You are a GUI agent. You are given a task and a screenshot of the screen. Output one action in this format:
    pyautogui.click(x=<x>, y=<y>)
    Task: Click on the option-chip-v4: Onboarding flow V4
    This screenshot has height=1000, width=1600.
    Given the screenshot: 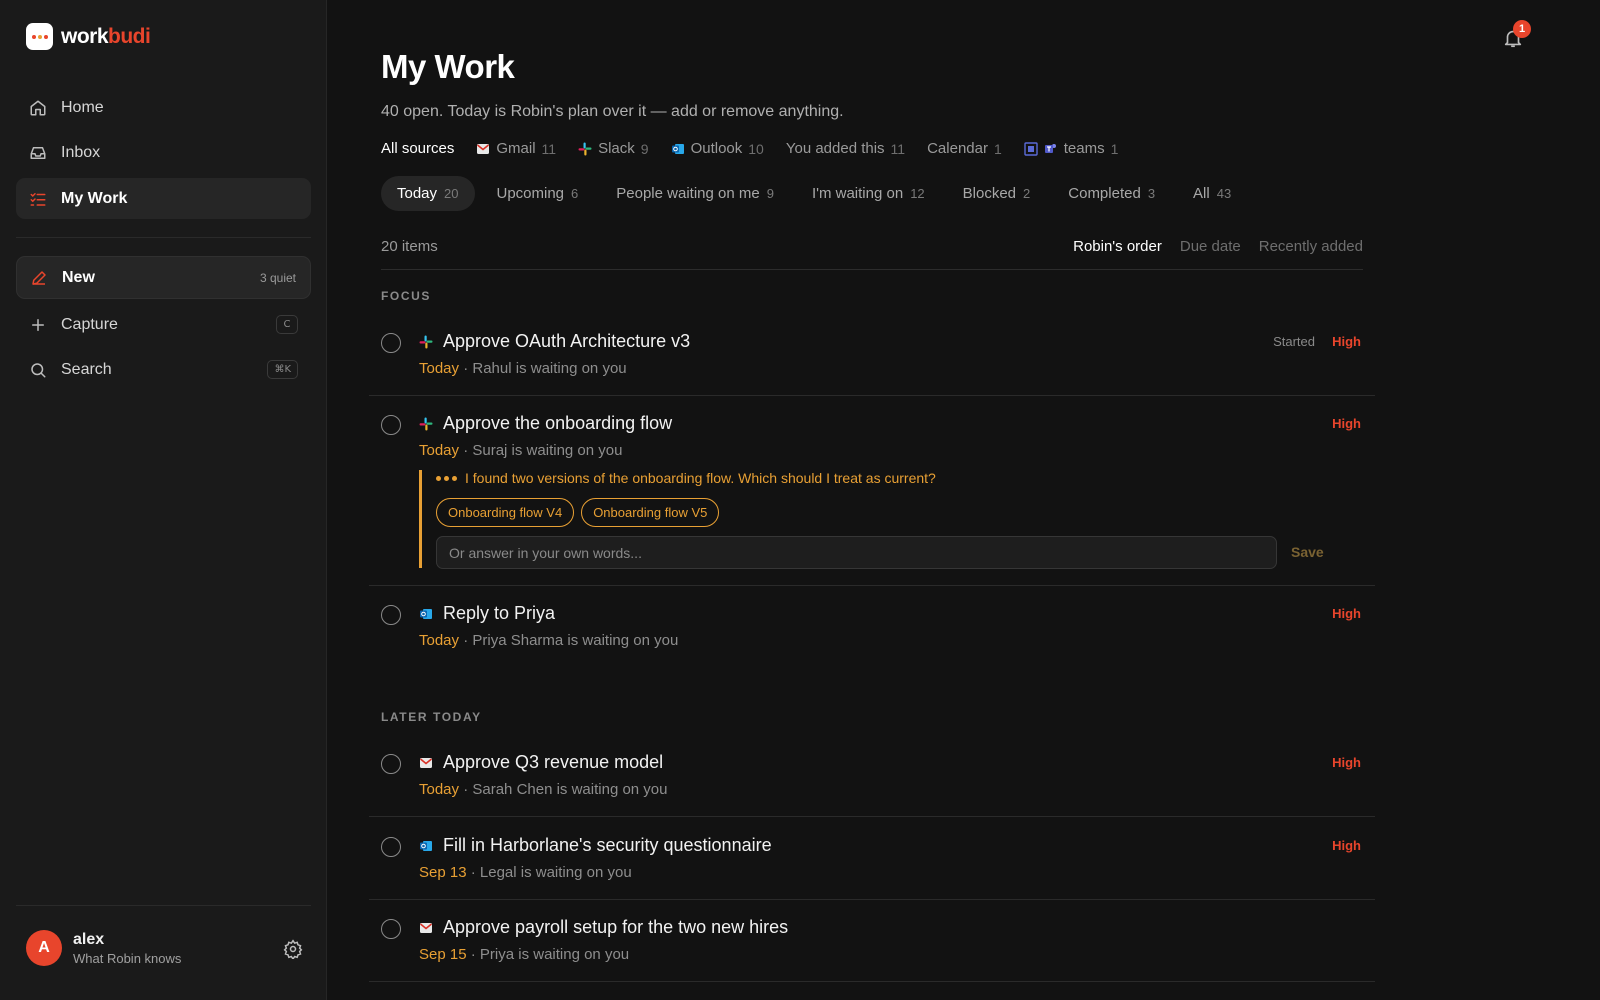 What is the action you would take?
    pyautogui.click(x=505, y=512)
    